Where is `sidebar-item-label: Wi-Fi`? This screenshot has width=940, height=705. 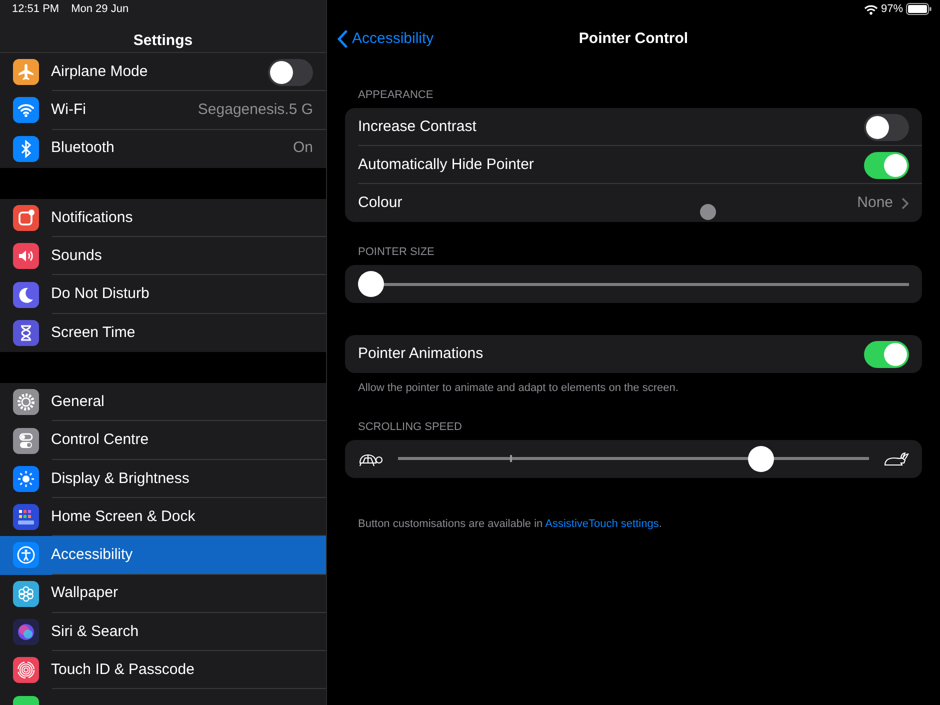 sidebar-item-label: Wi-Fi is located at coordinates (69, 110).